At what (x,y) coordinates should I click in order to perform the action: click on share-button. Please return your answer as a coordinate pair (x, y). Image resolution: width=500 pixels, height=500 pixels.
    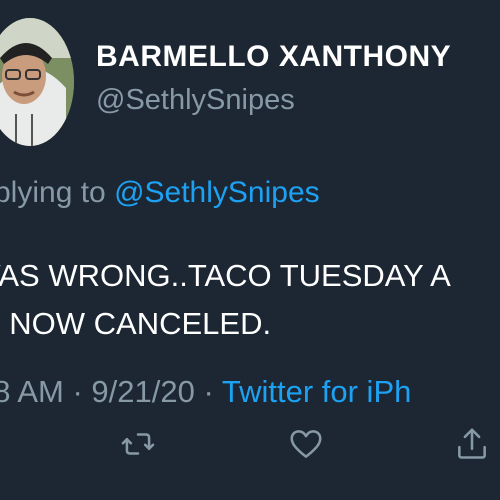
    Looking at the image, I should click on (472, 444).